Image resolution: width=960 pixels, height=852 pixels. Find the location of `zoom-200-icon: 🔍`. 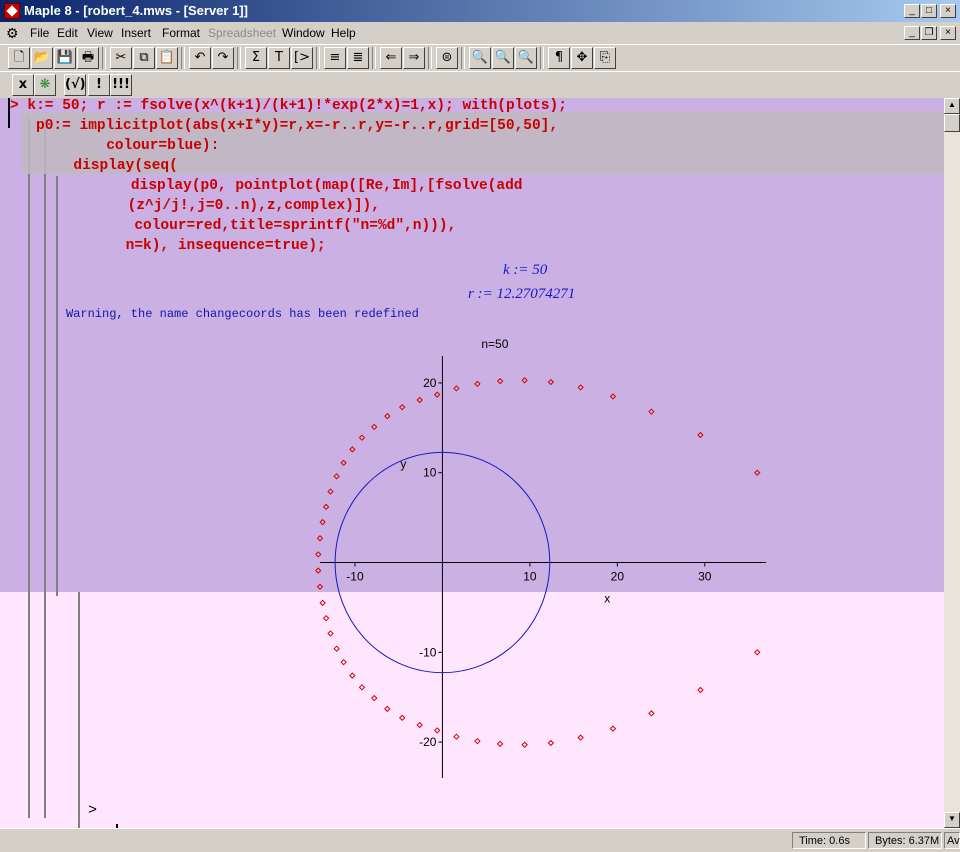

zoom-200-icon: 🔍 is located at coordinates (526, 58).